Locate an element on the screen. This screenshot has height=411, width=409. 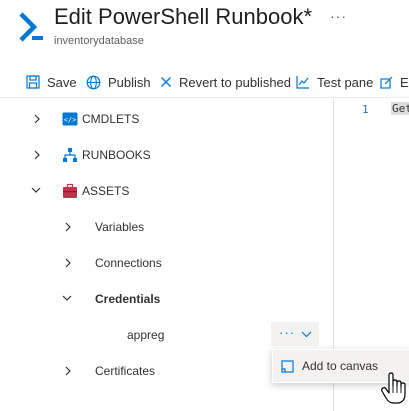
tree-item-assets: ASSETS is located at coordinates (95, 191).